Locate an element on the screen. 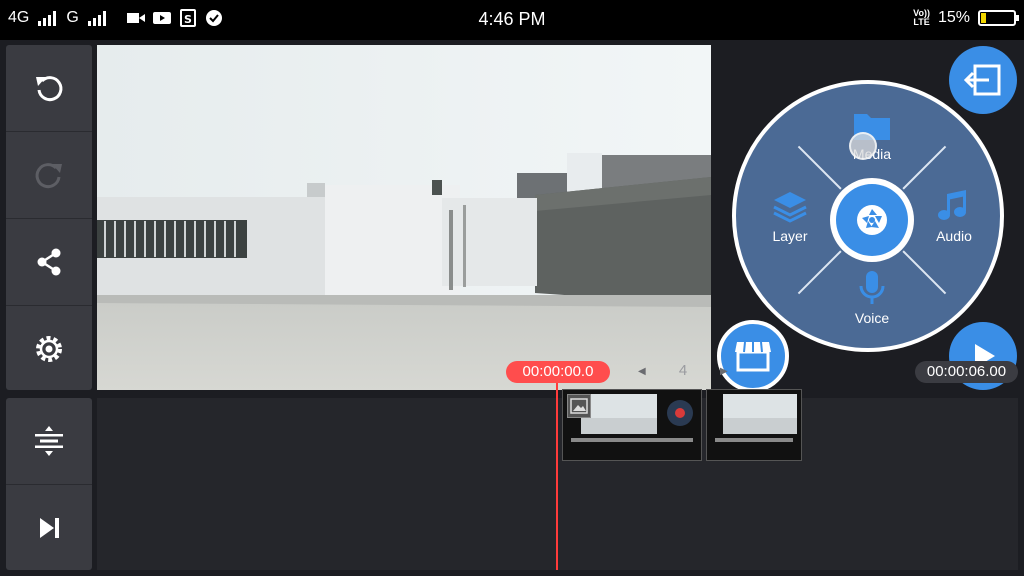 This screenshot has width=1024, height=576. battery-level-fill is located at coordinates (983, 18).